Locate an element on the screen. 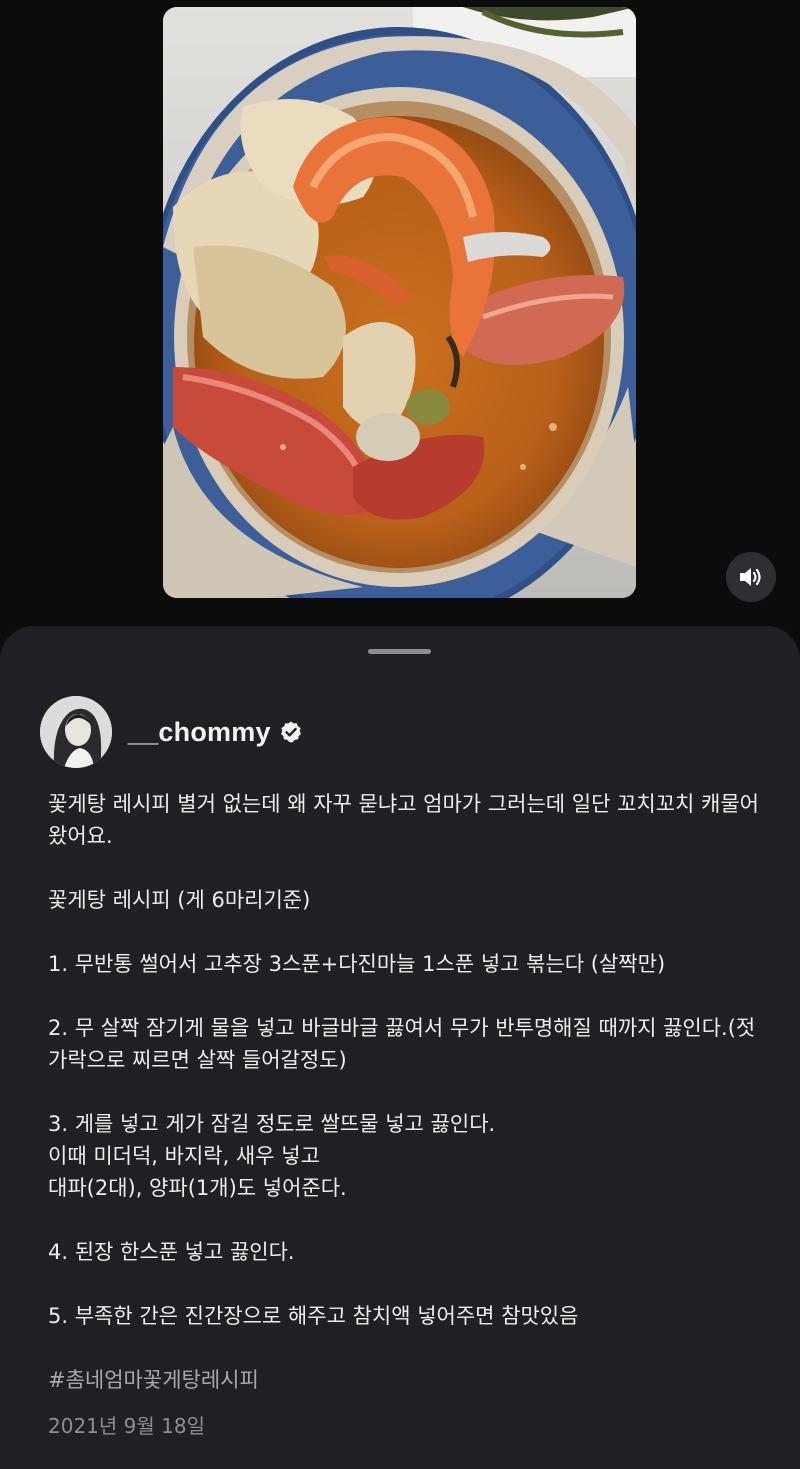 The image size is (800, 1469). speaker-icon is located at coordinates (750, 577).